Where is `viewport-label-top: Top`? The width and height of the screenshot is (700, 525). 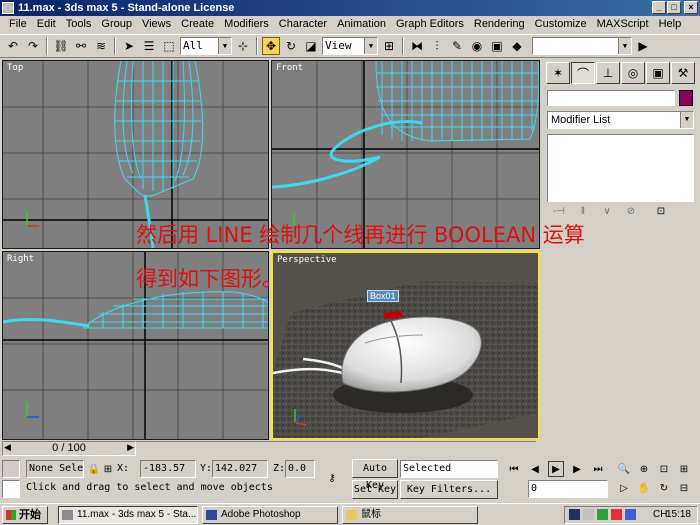
viewport-label-top: Top is located at coordinates (15, 68).